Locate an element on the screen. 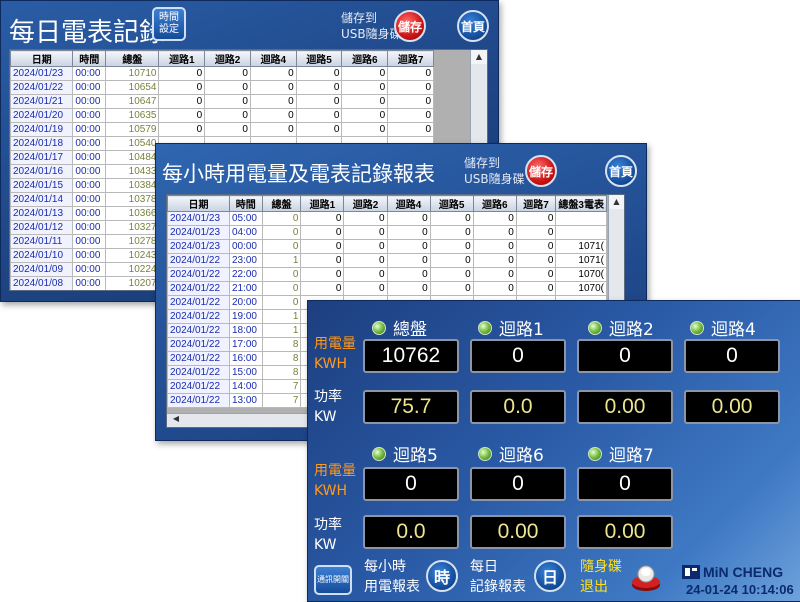  column-header: 迴路5 is located at coordinates (319, 58).